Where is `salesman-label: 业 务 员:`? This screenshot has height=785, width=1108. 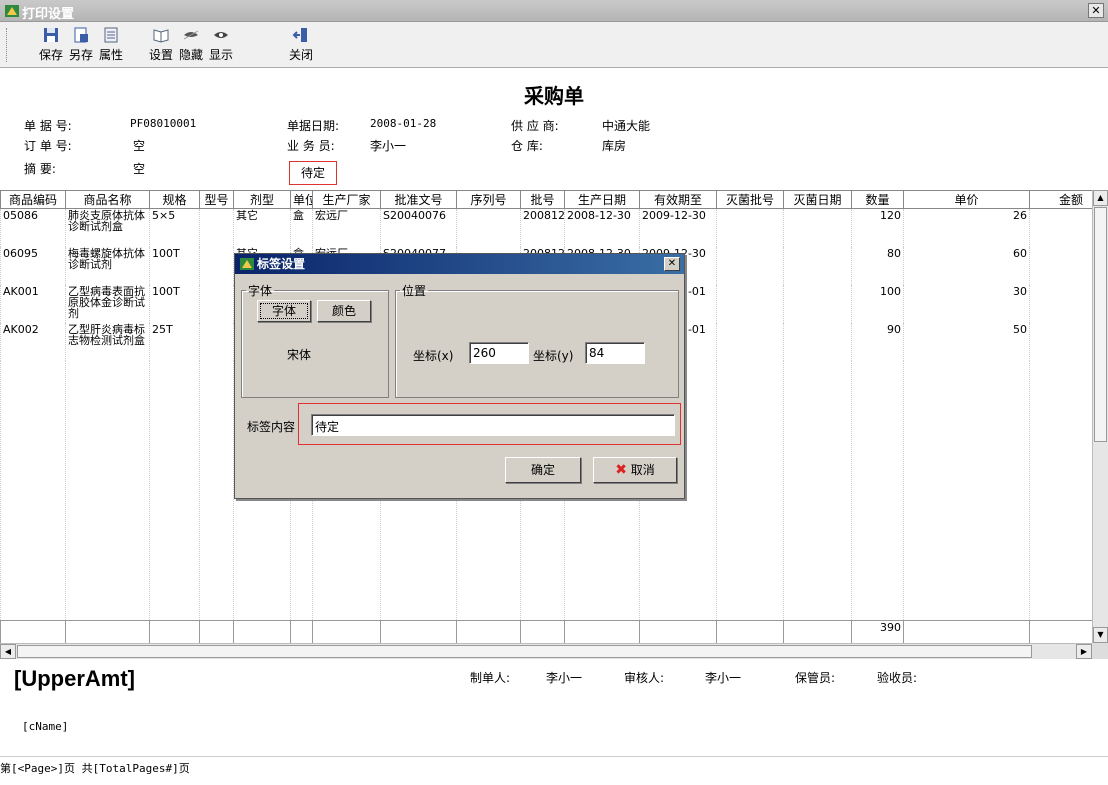 salesman-label: 业 务 员: is located at coordinates (311, 146).